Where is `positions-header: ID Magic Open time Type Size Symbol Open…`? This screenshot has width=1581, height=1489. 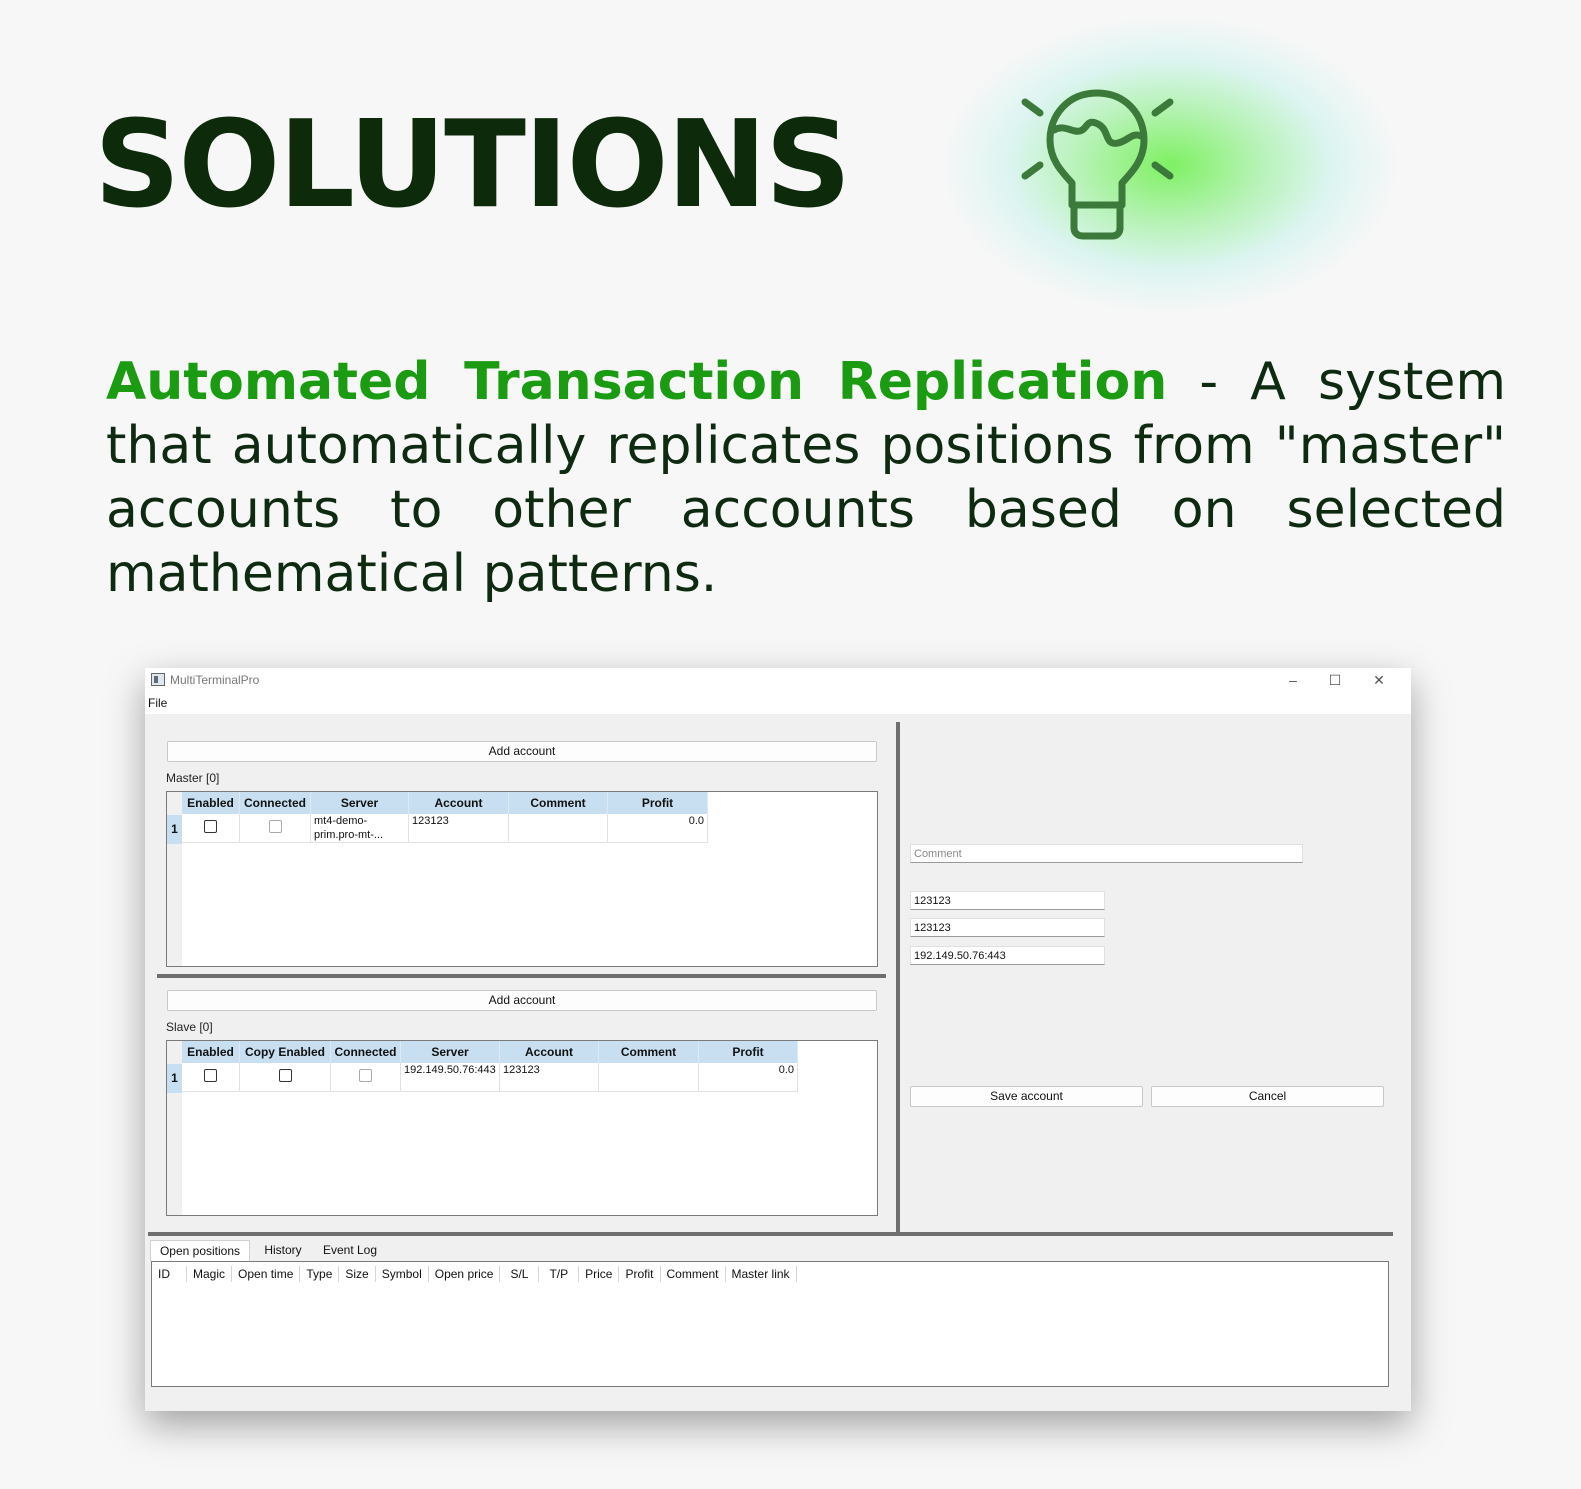
positions-header: ID Magic Open time Type Size Symbol Open… is located at coordinates (474, 1274).